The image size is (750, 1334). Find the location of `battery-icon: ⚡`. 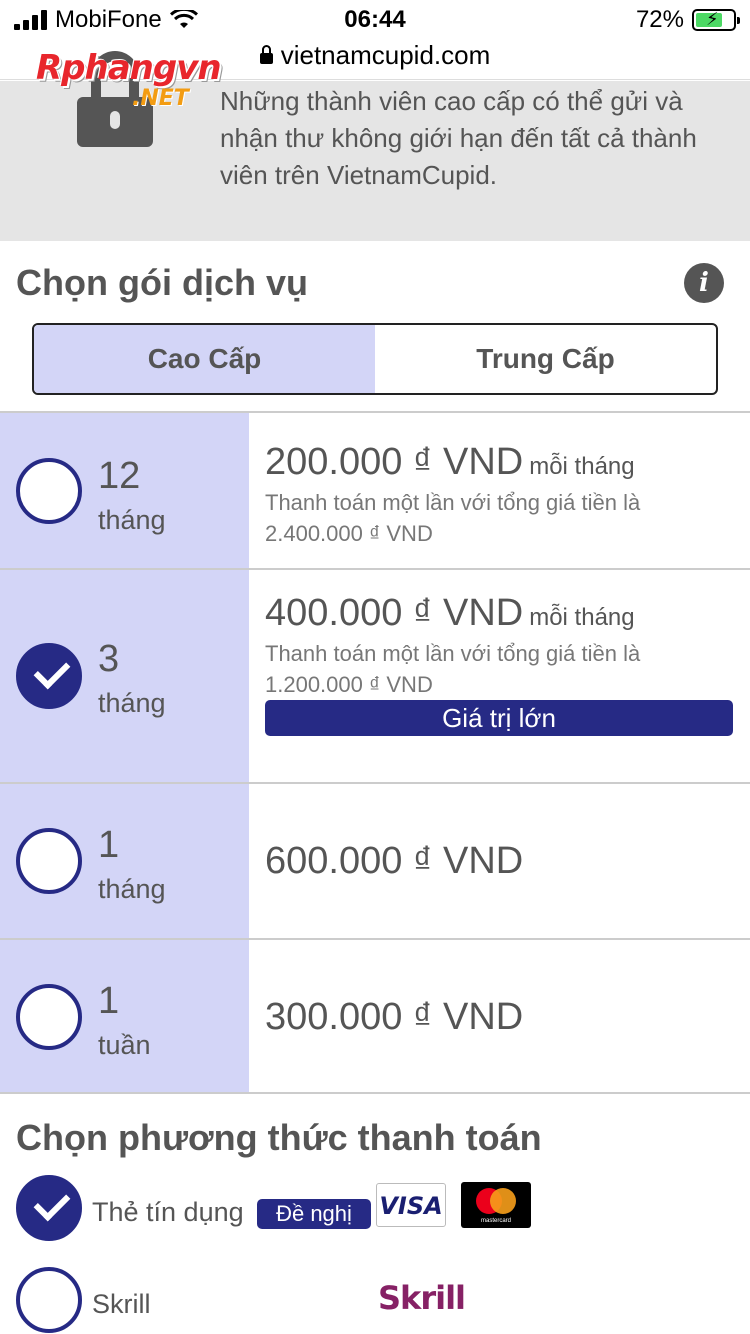

battery-icon: ⚡ is located at coordinates (716, 20).